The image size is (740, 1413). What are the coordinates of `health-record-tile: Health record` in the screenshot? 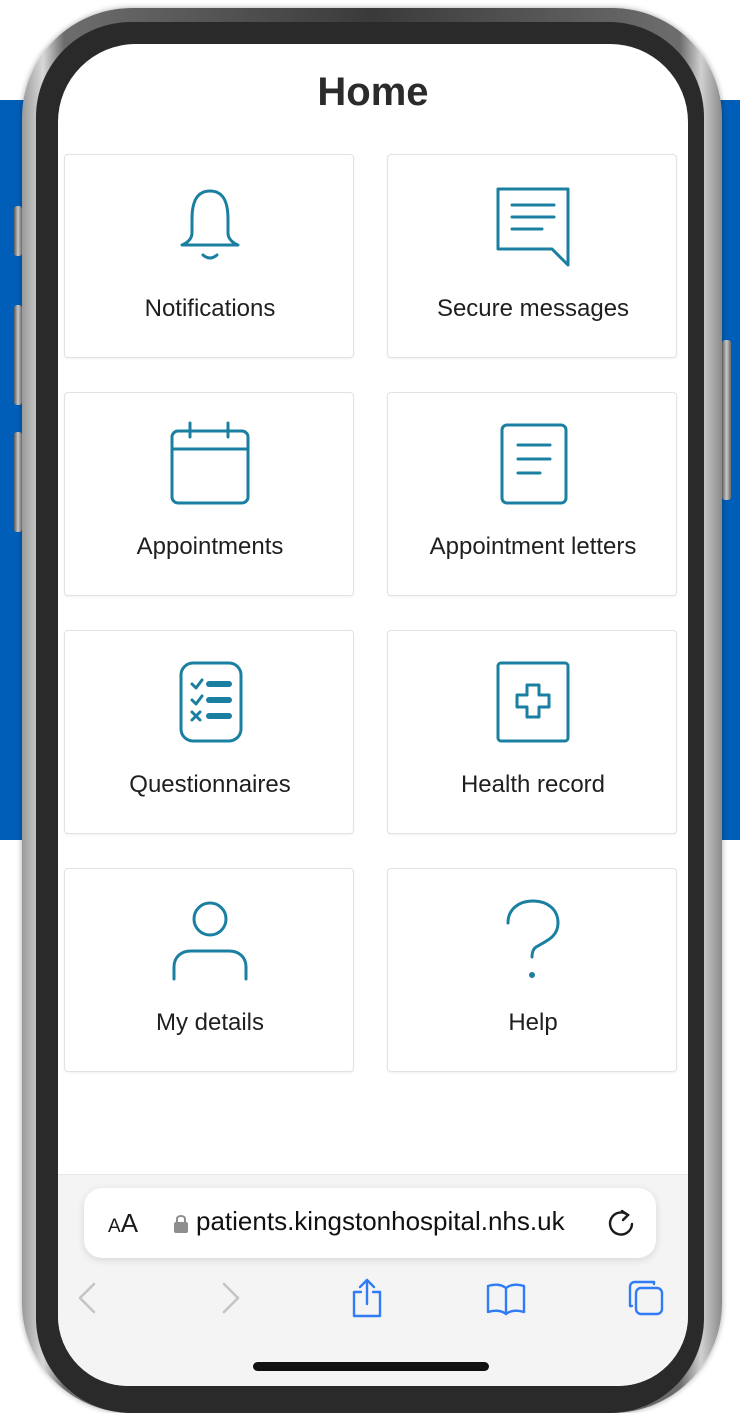 It's located at (532, 732).